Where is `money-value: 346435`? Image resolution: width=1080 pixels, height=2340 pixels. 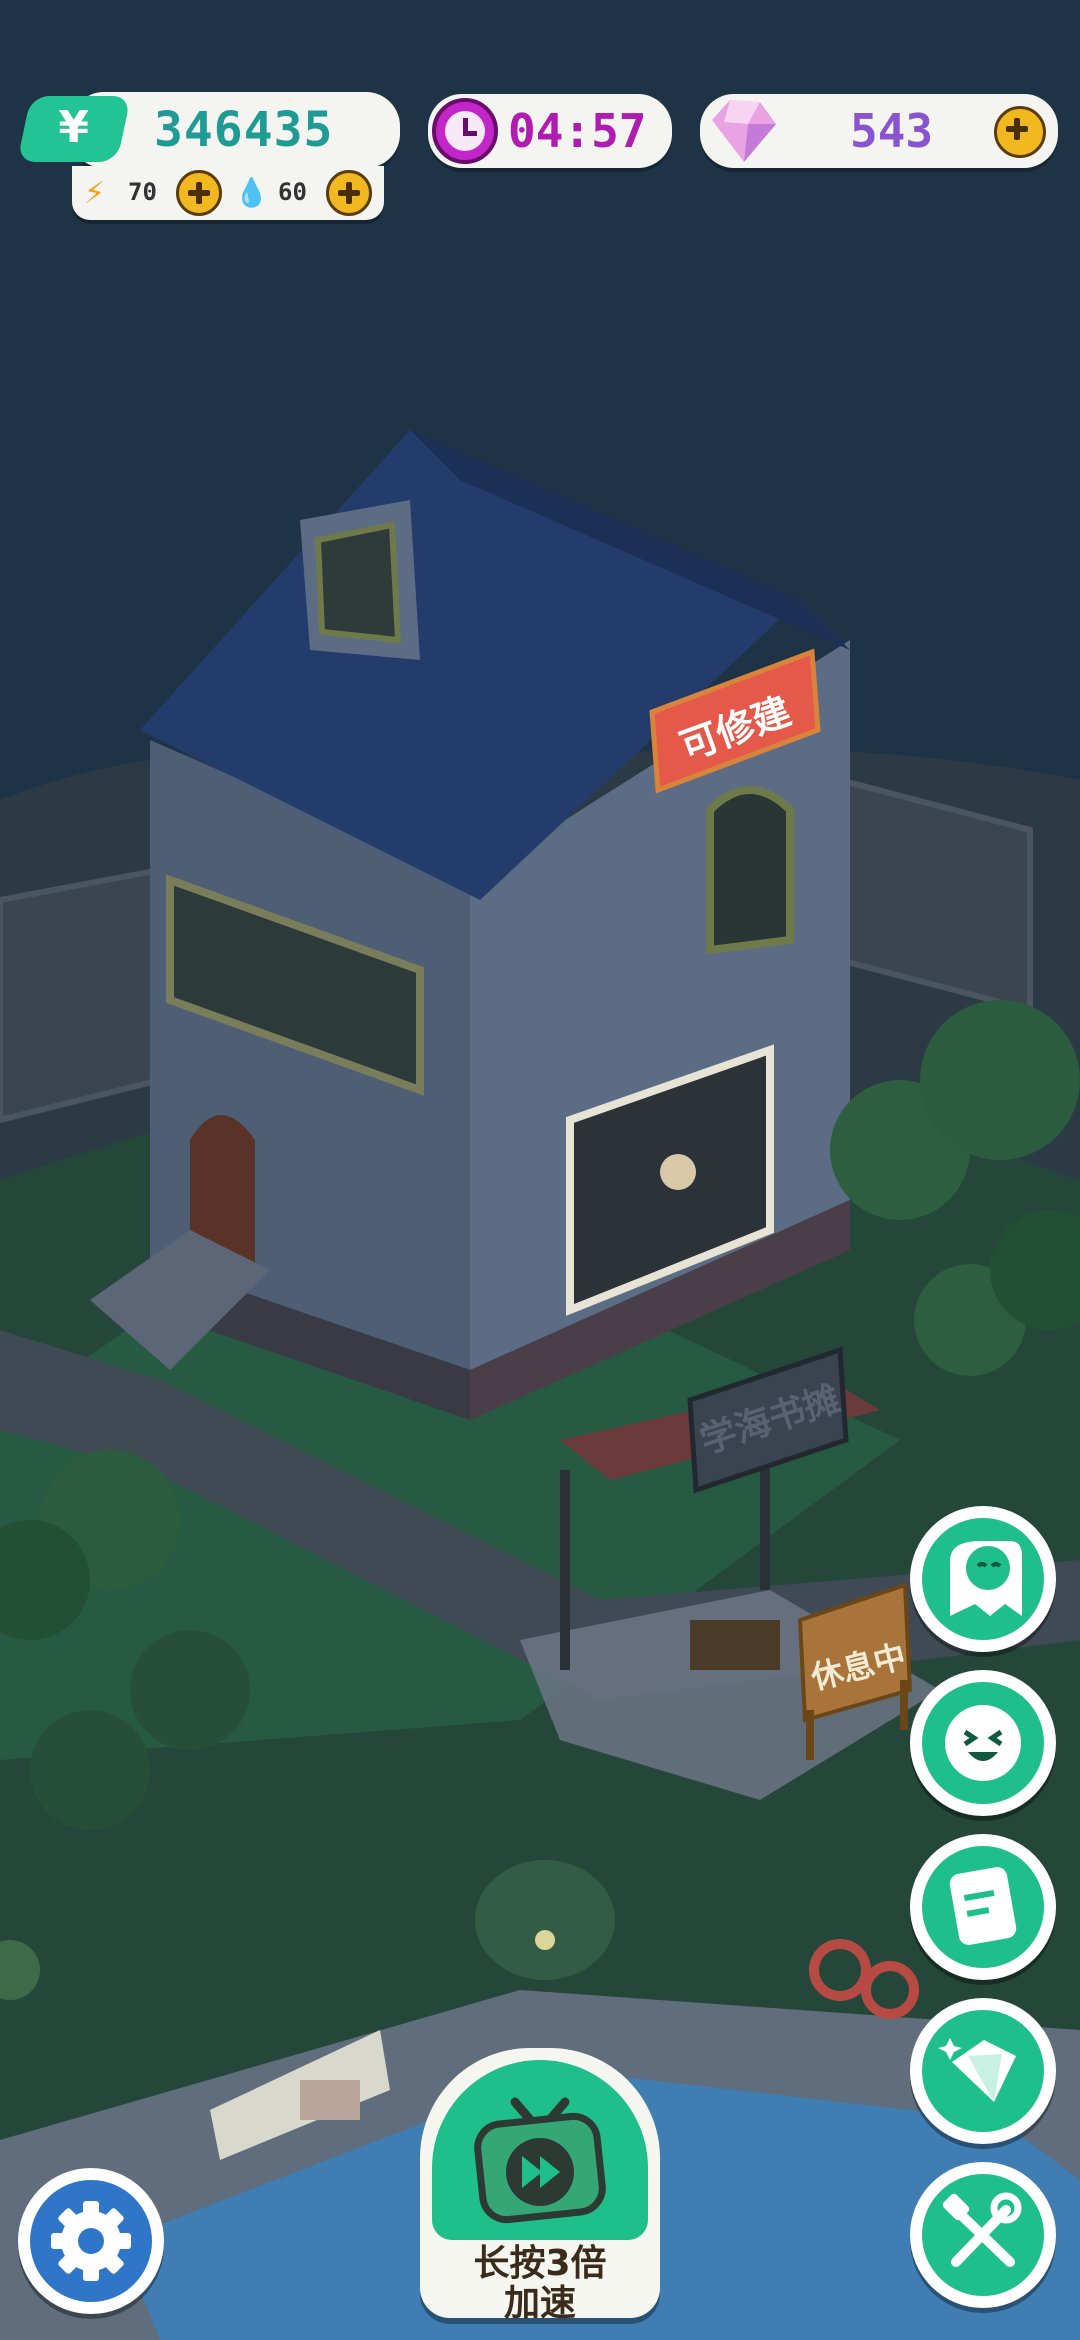 money-value: 346435 is located at coordinates (244, 130).